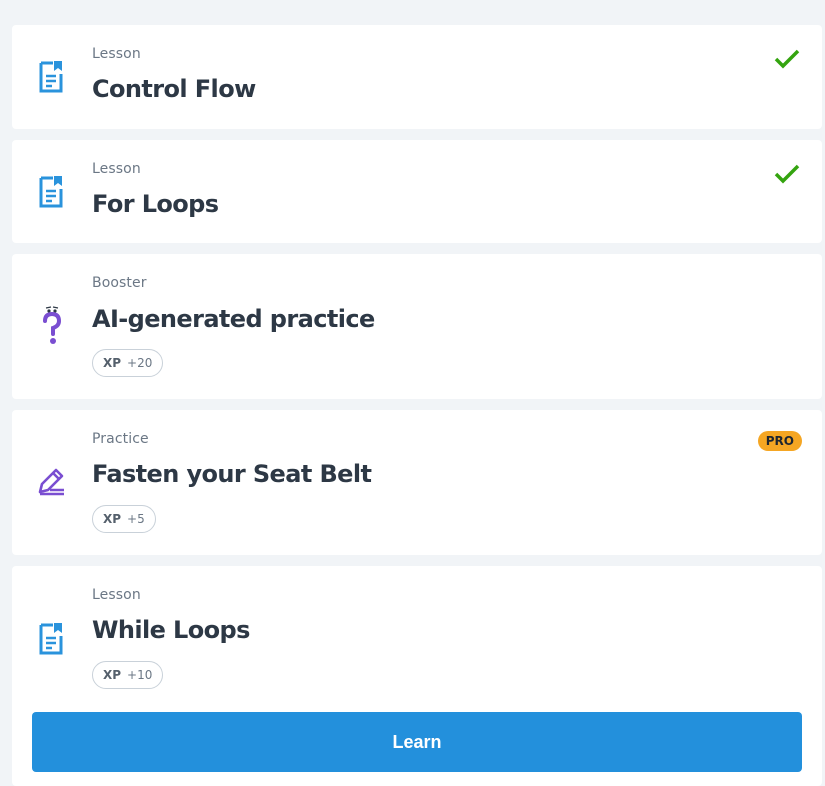  I want to click on xp-badge: XP +5, so click(124, 519).